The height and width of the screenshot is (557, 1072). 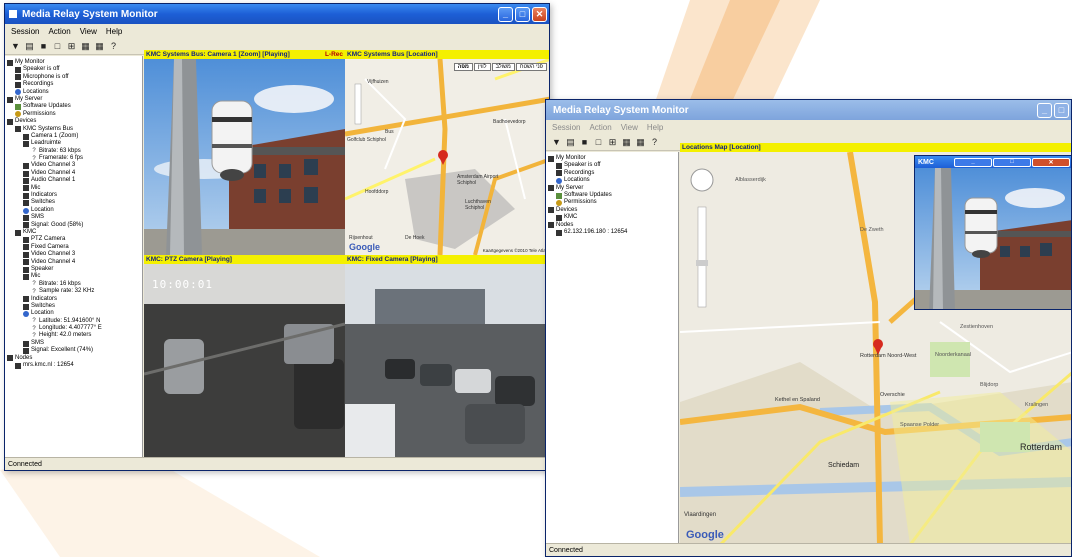 I want to click on map-tab-satellite: לווין, so click(x=482, y=67).